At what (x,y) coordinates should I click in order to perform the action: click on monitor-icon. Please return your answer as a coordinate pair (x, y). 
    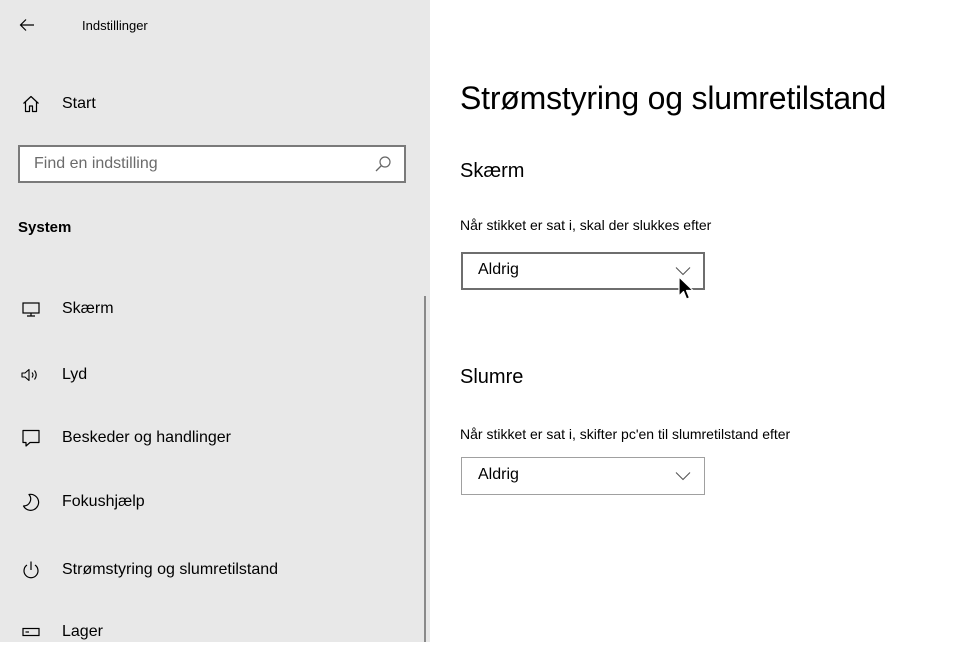
    Looking at the image, I should click on (31, 309).